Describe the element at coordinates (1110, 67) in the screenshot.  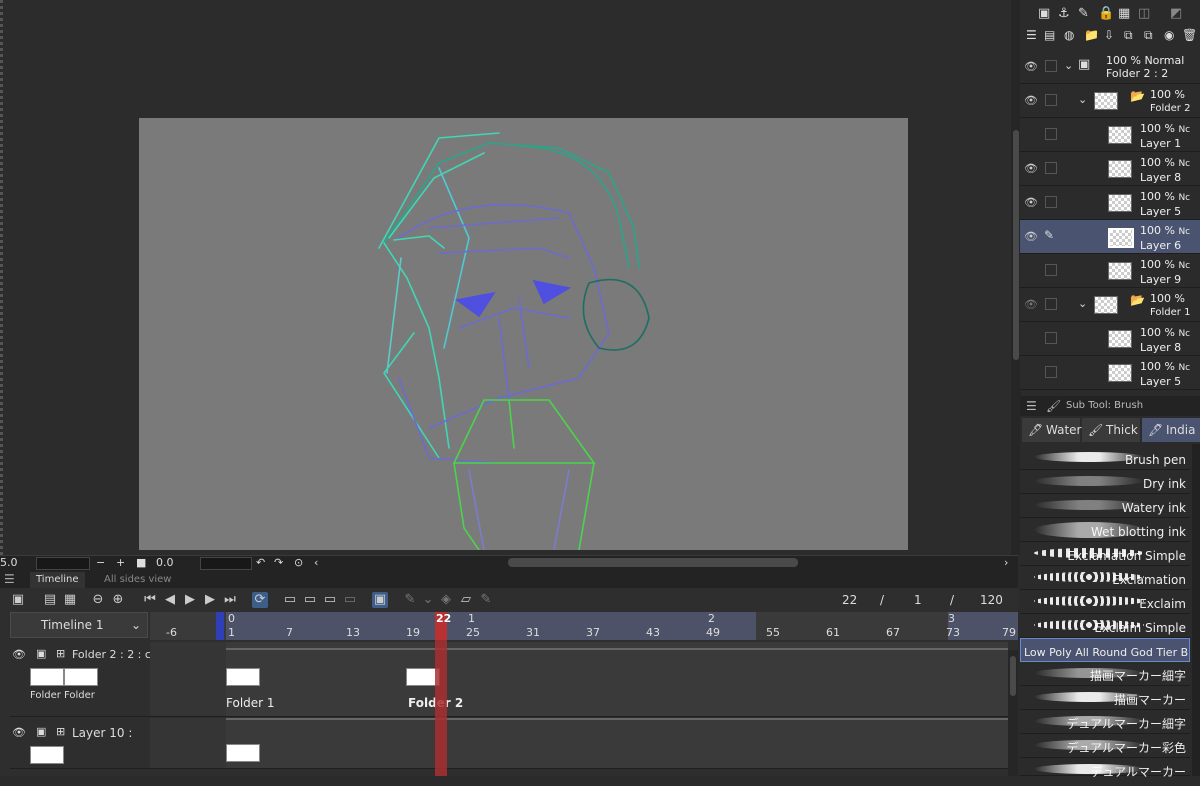
I see `layer-row-folder-2-2: 👁 ⌄ ▣ 100 % Normal Folder 2 : 2` at that location.